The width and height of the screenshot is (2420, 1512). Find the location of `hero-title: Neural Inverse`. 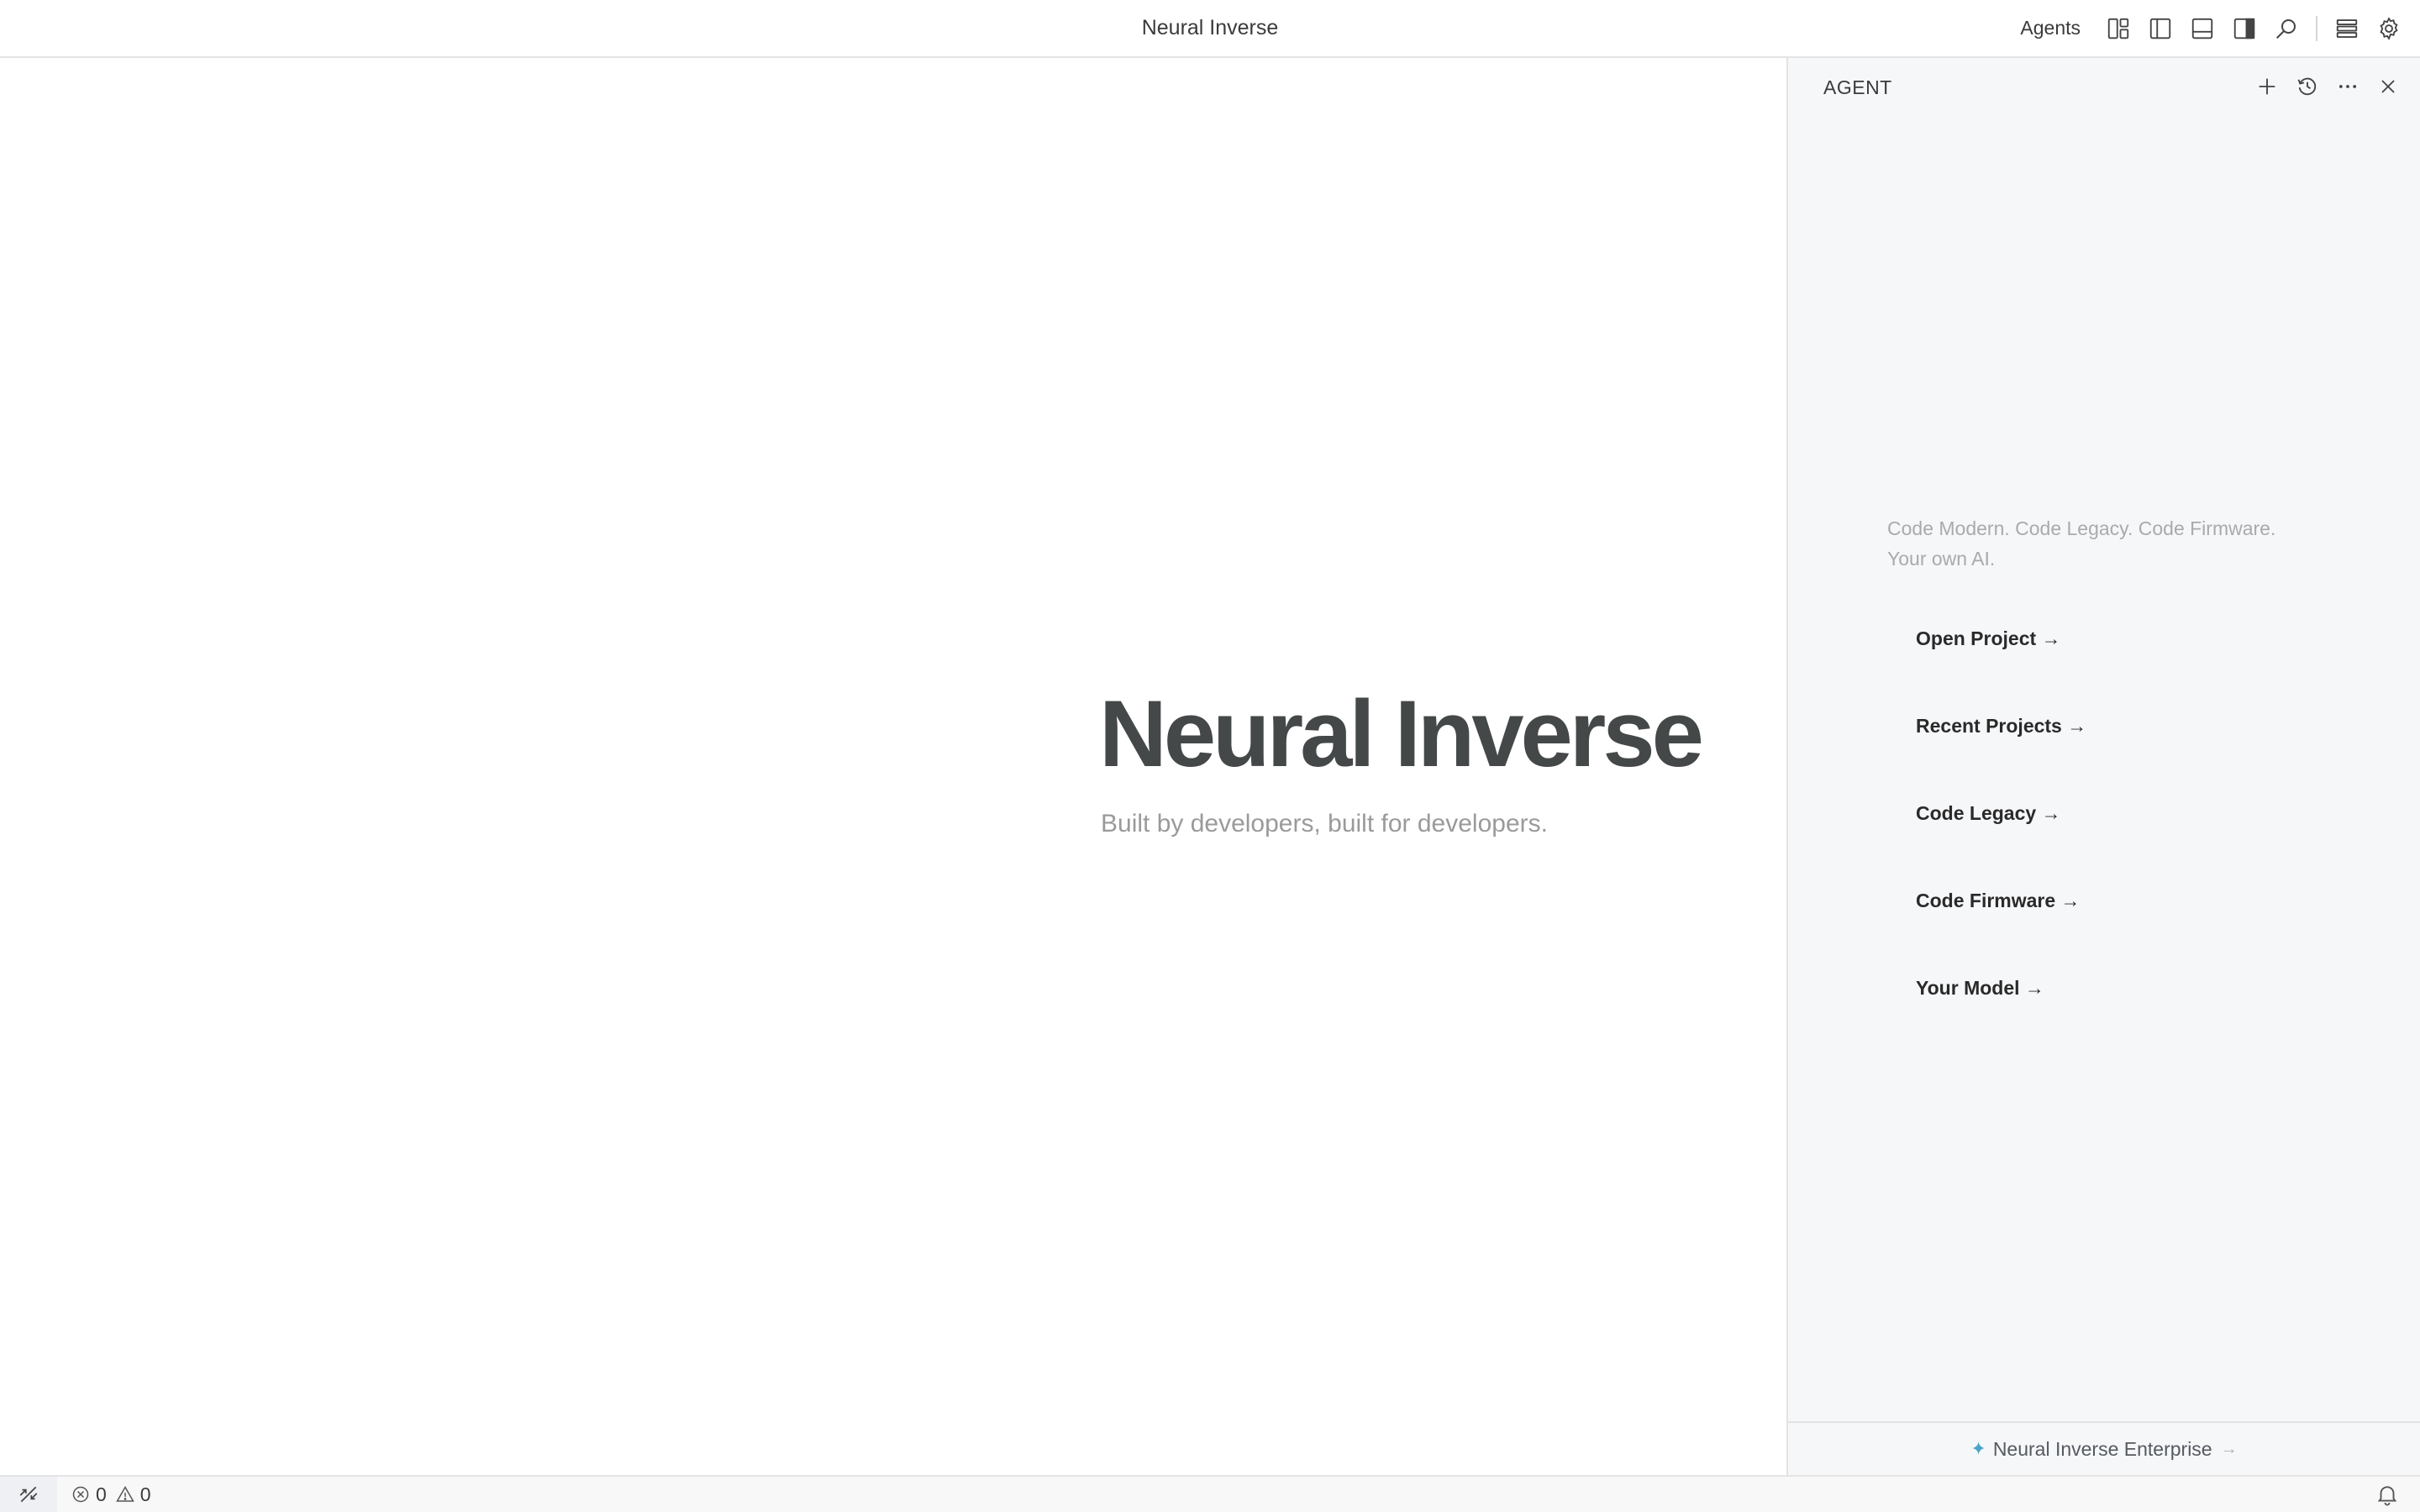

hero-title: Neural Inverse is located at coordinates (1402, 733).